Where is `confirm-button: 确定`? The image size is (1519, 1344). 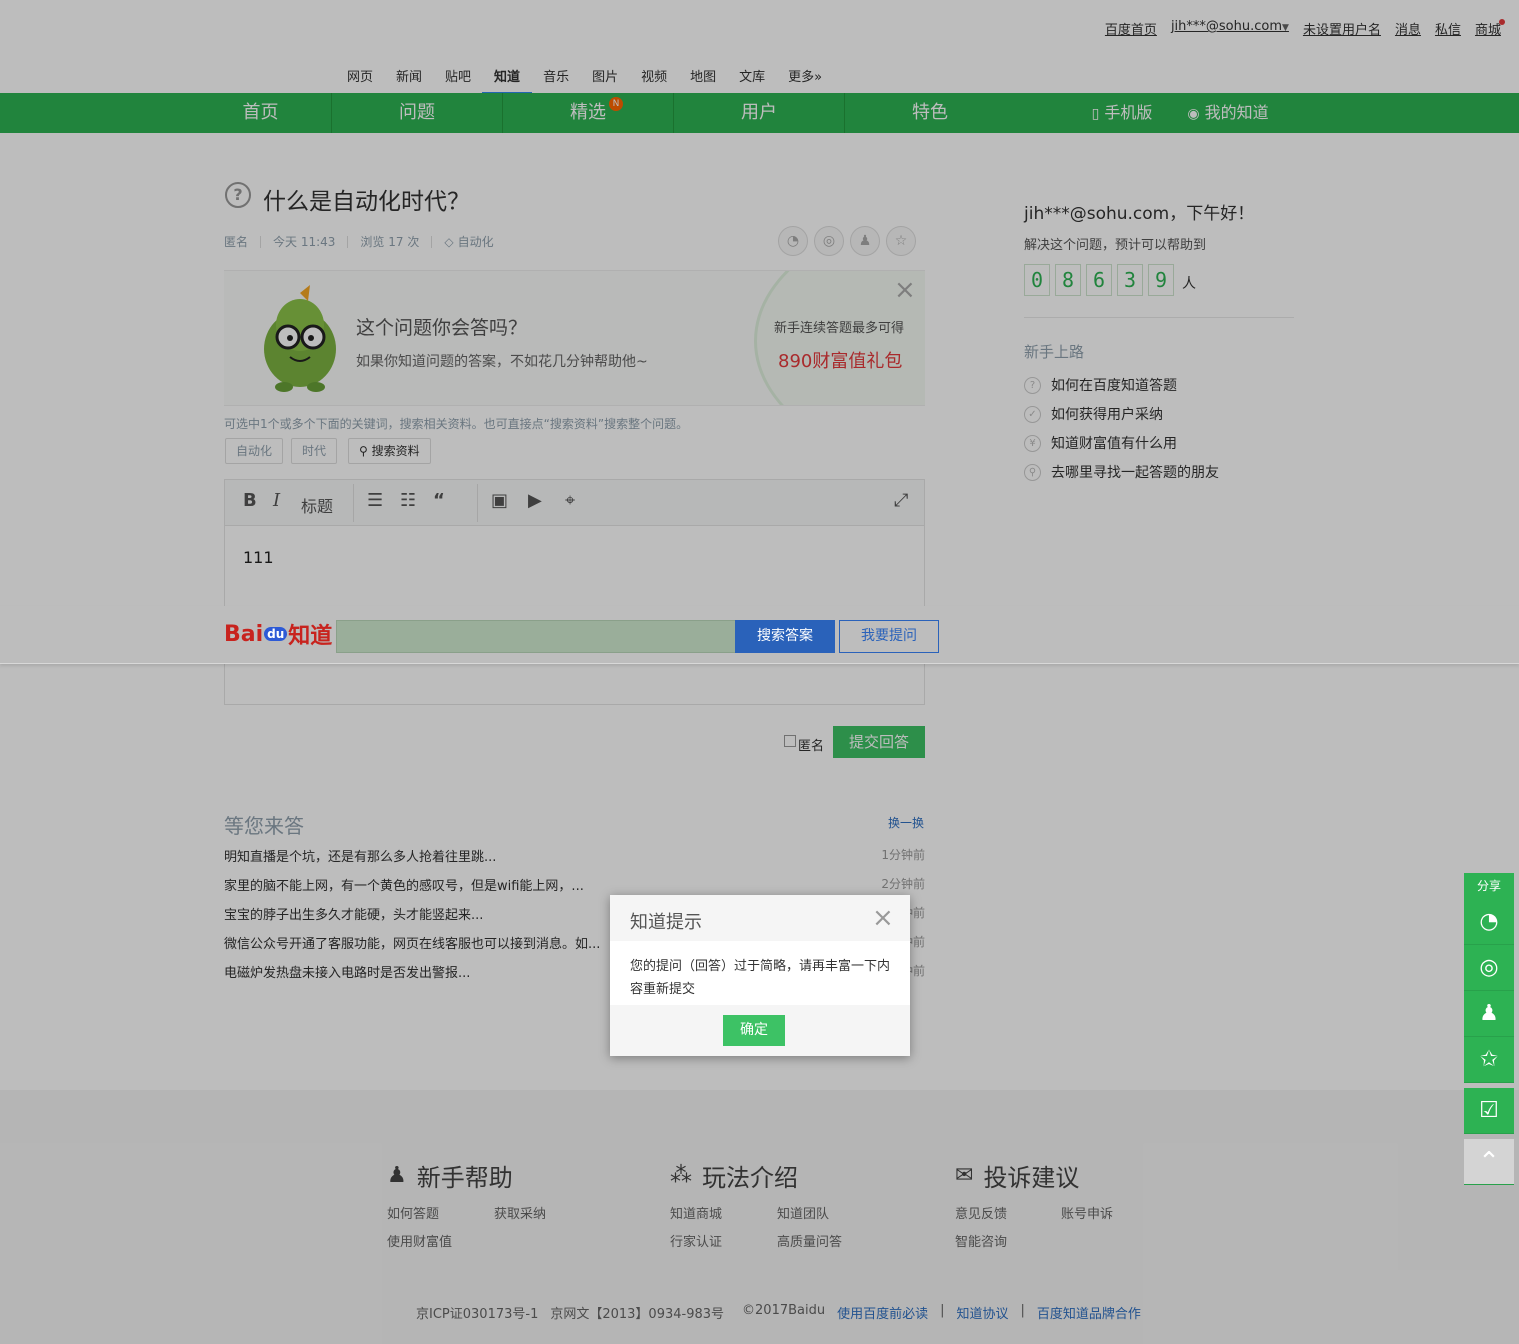
confirm-button: 确定 is located at coordinates (754, 1030).